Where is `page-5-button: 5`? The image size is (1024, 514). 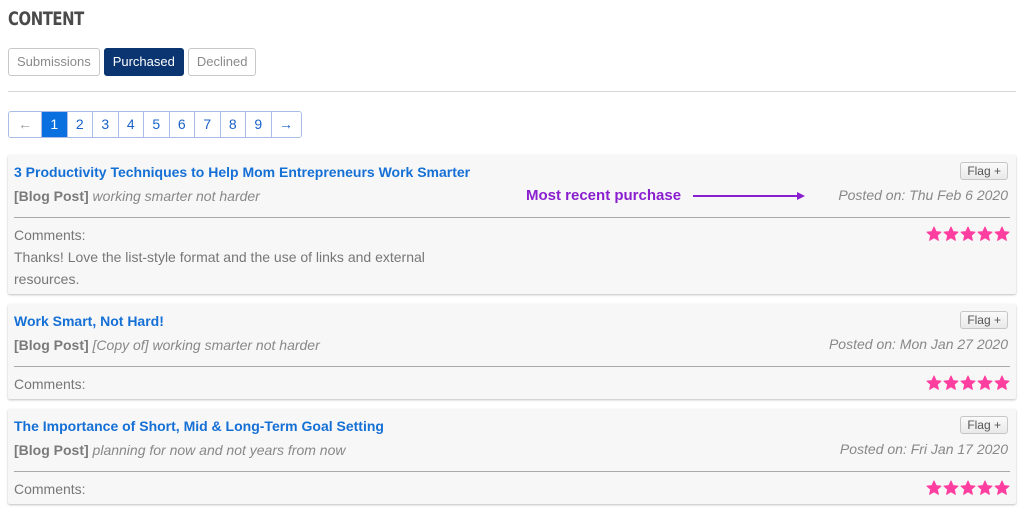
page-5-button: 5 is located at coordinates (156, 124).